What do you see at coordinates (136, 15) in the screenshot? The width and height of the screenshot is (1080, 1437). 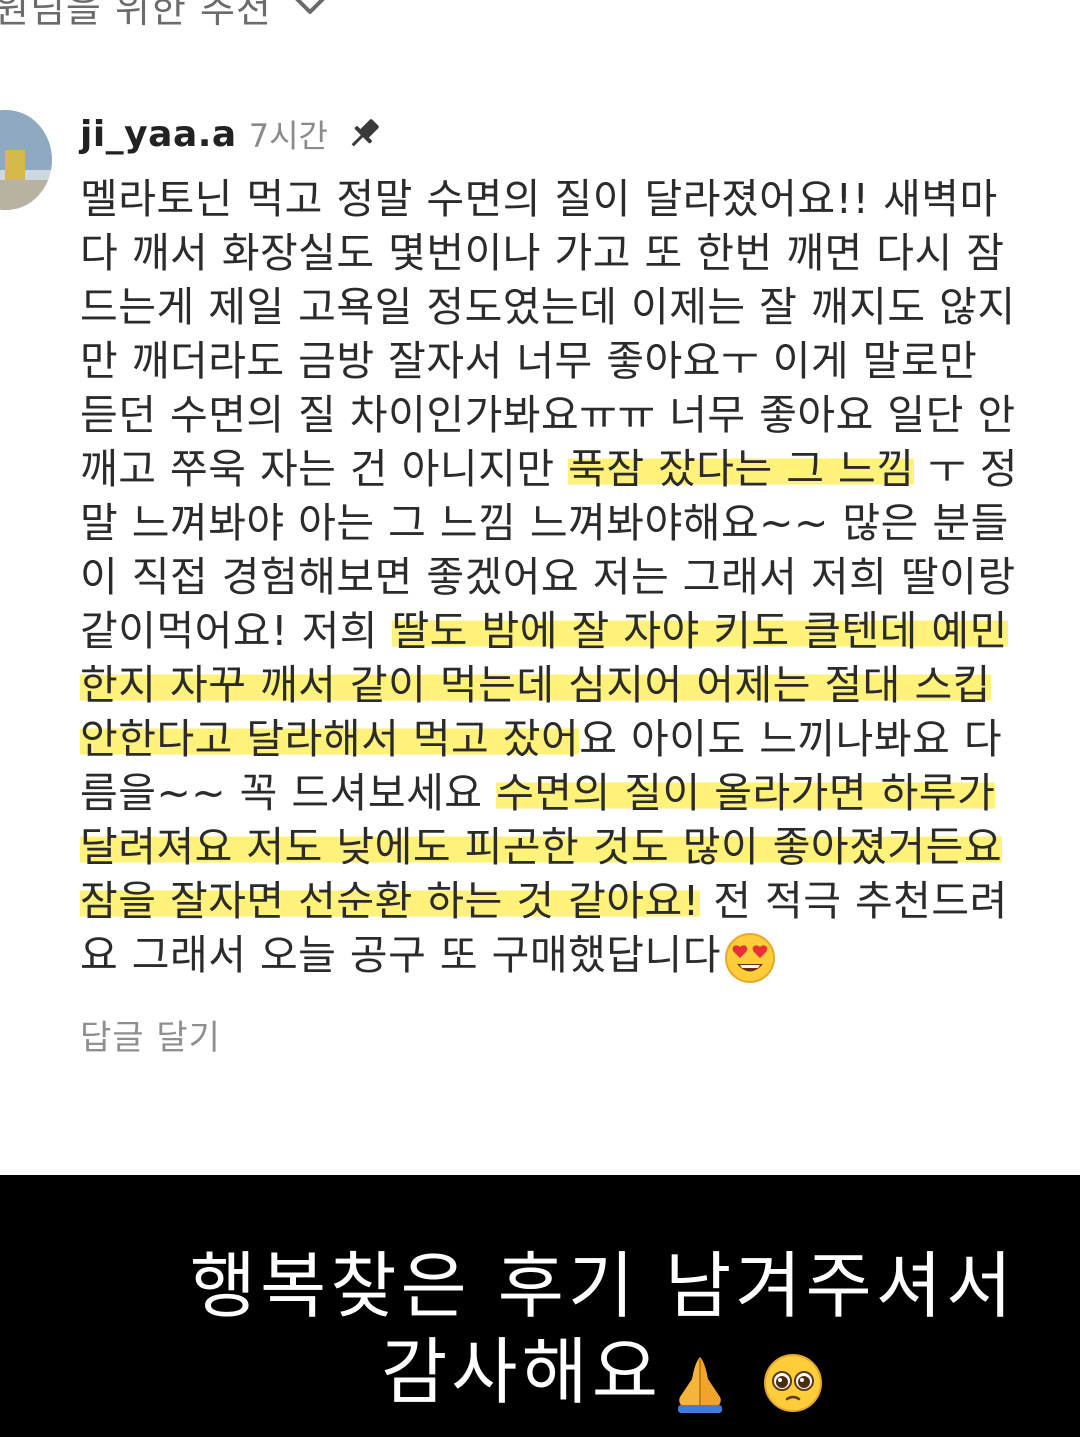 I see `recommendation-label: 원딤을 위한 추천` at bounding box center [136, 15].